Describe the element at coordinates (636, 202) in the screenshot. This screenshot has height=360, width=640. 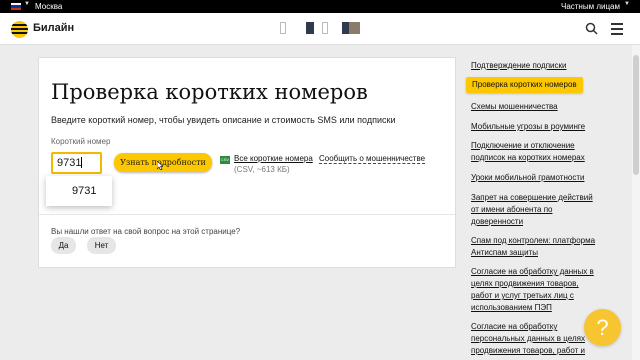
I see `page-scrollbar` at that location.